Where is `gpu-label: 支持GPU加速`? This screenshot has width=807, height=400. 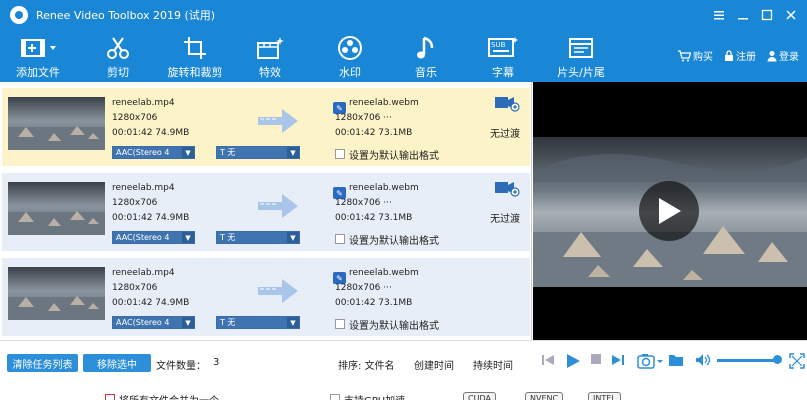
gpu-label: 支持GPU加速 is located at coordinates (374, 396).